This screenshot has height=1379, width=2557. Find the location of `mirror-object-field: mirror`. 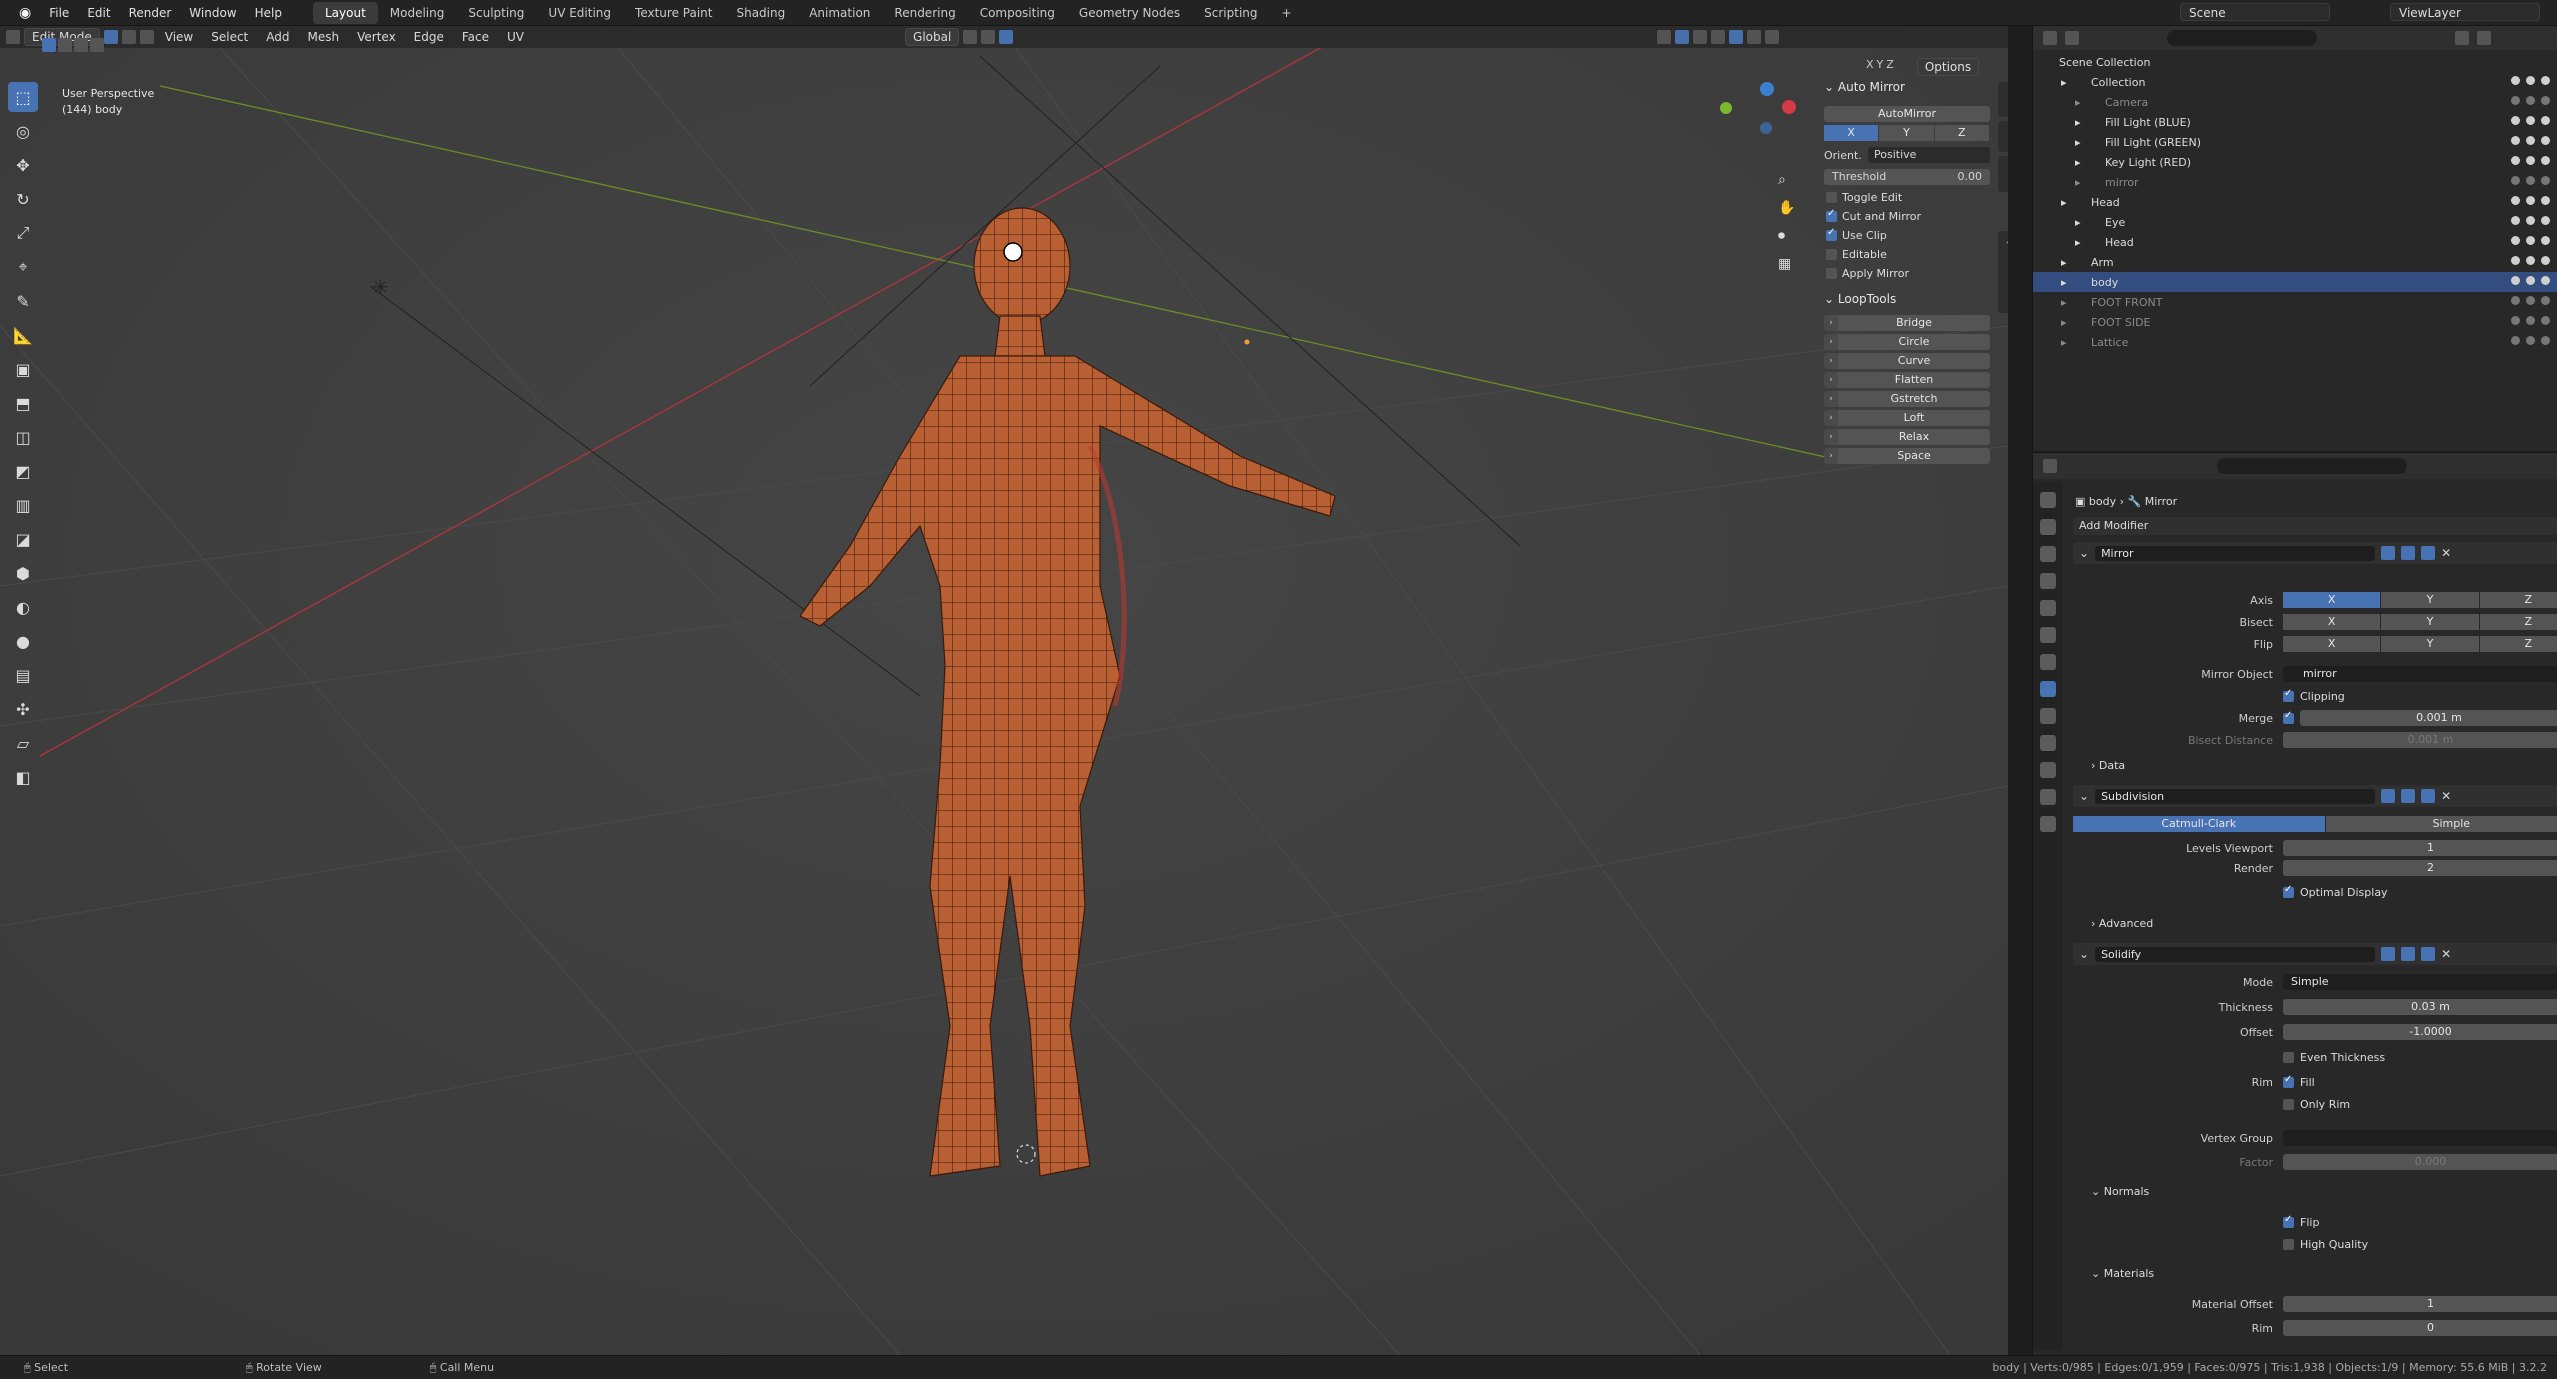

mirror-object-field: mirror is located at coordinates (2420, 674).